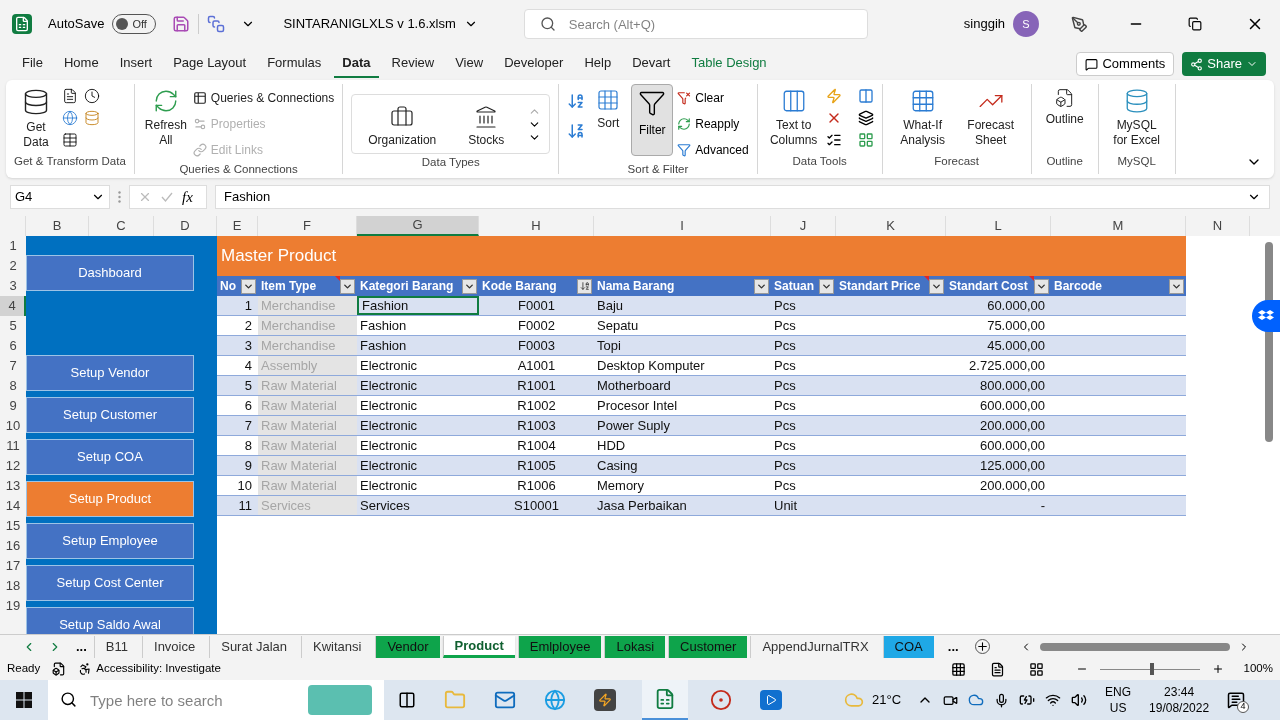  What do you see at coordinates (136, 64) in the screenshot?
I see `menu-tab: Insert` at bounding box center [136, 64].